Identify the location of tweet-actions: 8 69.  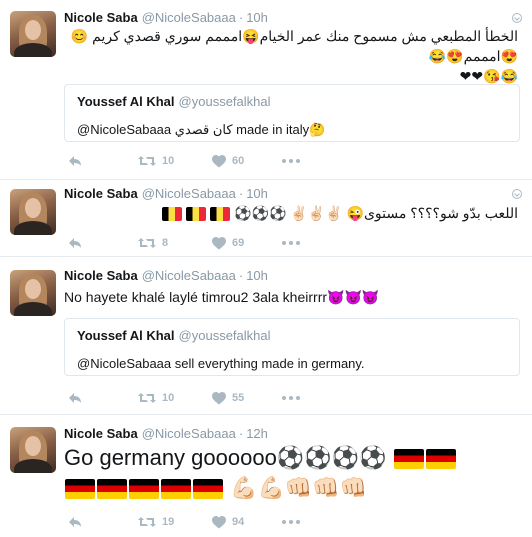
(214, 243).